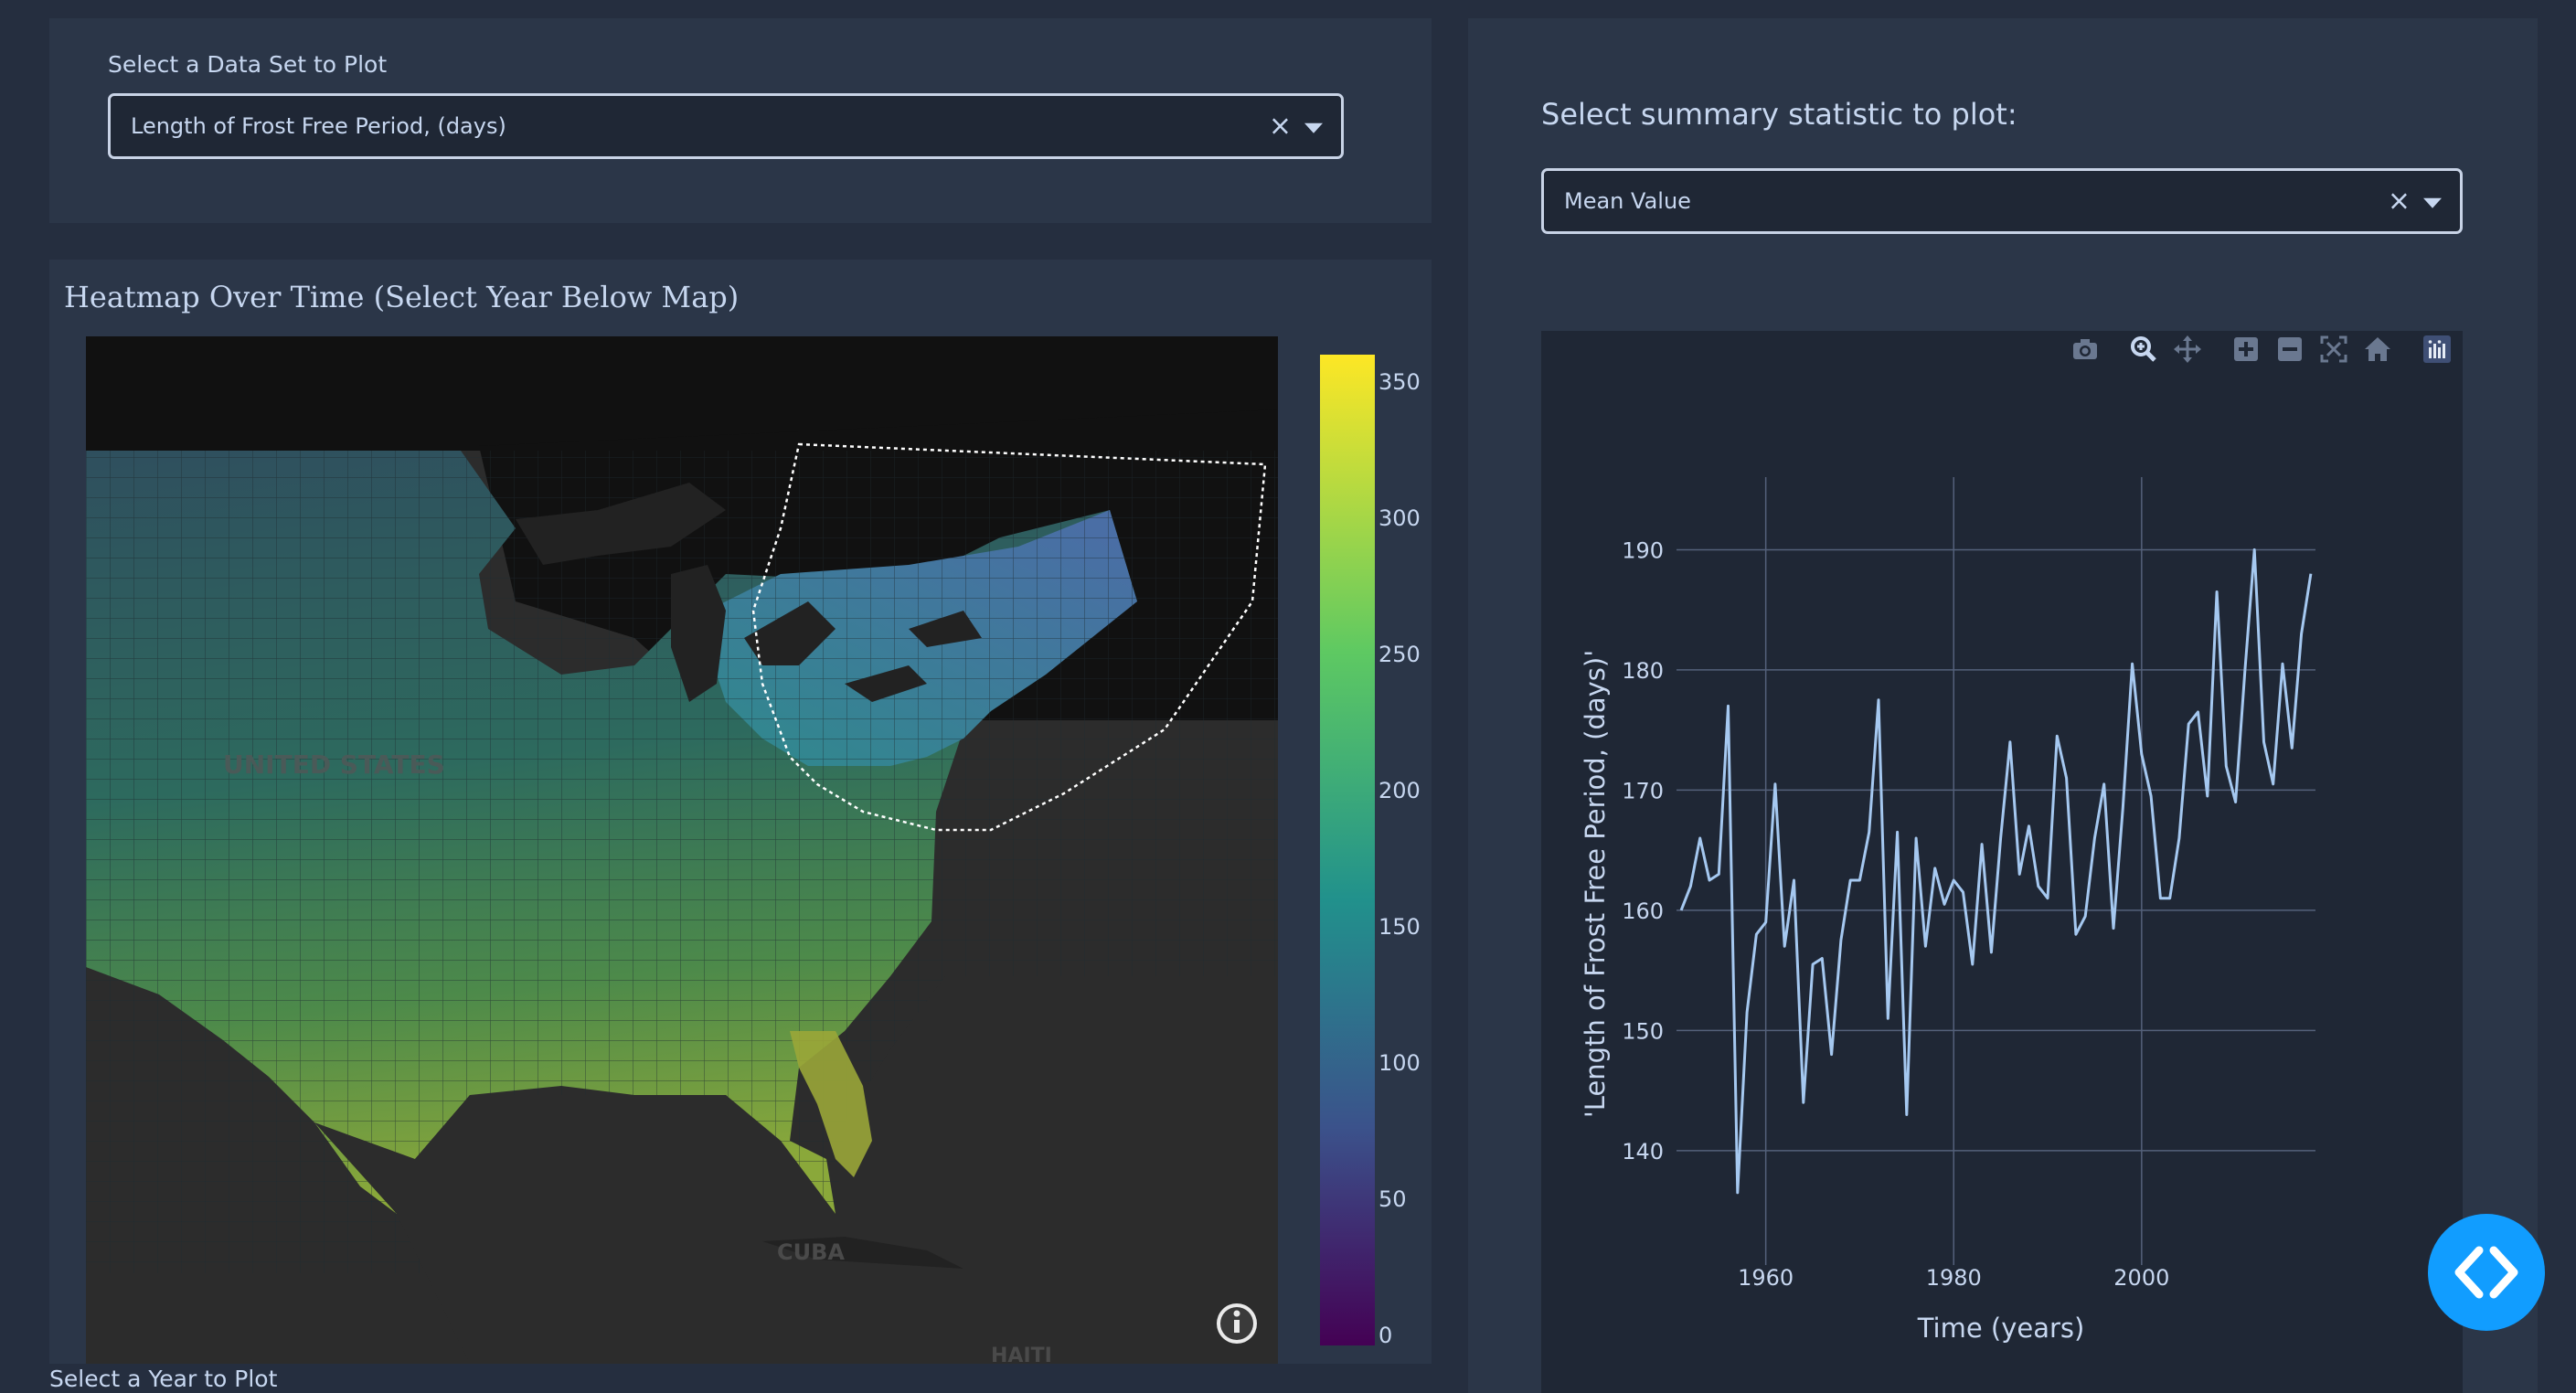  I want to click on y-tick-label: 150, so click(1643, 1031).